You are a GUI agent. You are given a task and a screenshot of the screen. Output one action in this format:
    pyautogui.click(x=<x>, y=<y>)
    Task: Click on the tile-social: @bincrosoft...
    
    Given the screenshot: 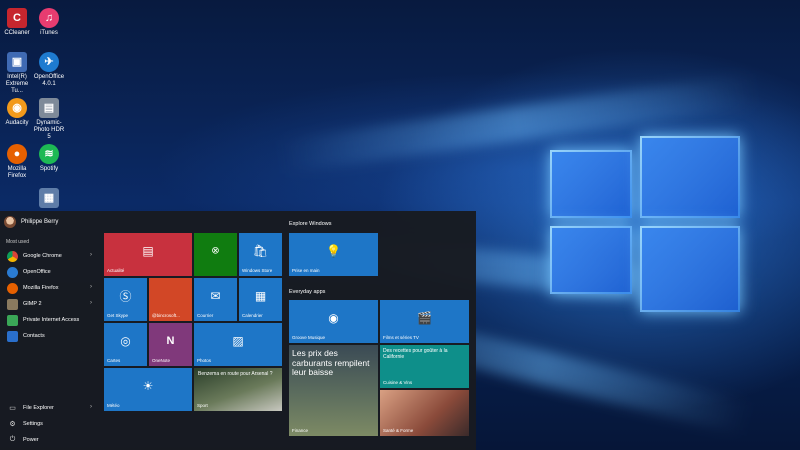 What is the action you would take?
    pyautogui.click(x=170, y=299)
    